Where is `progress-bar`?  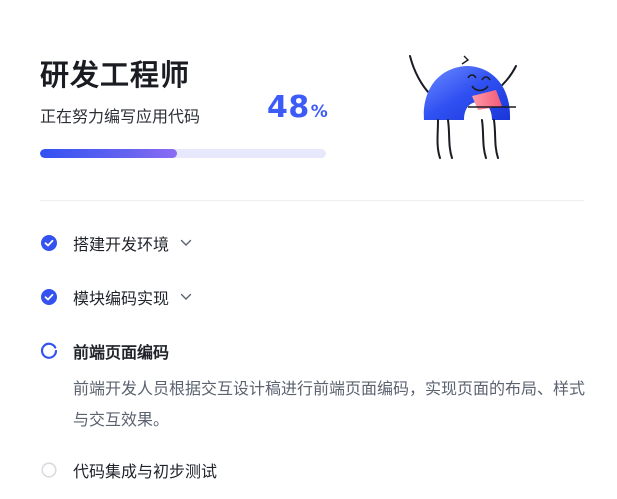 progress-bar is located at coordinates (183, 153).